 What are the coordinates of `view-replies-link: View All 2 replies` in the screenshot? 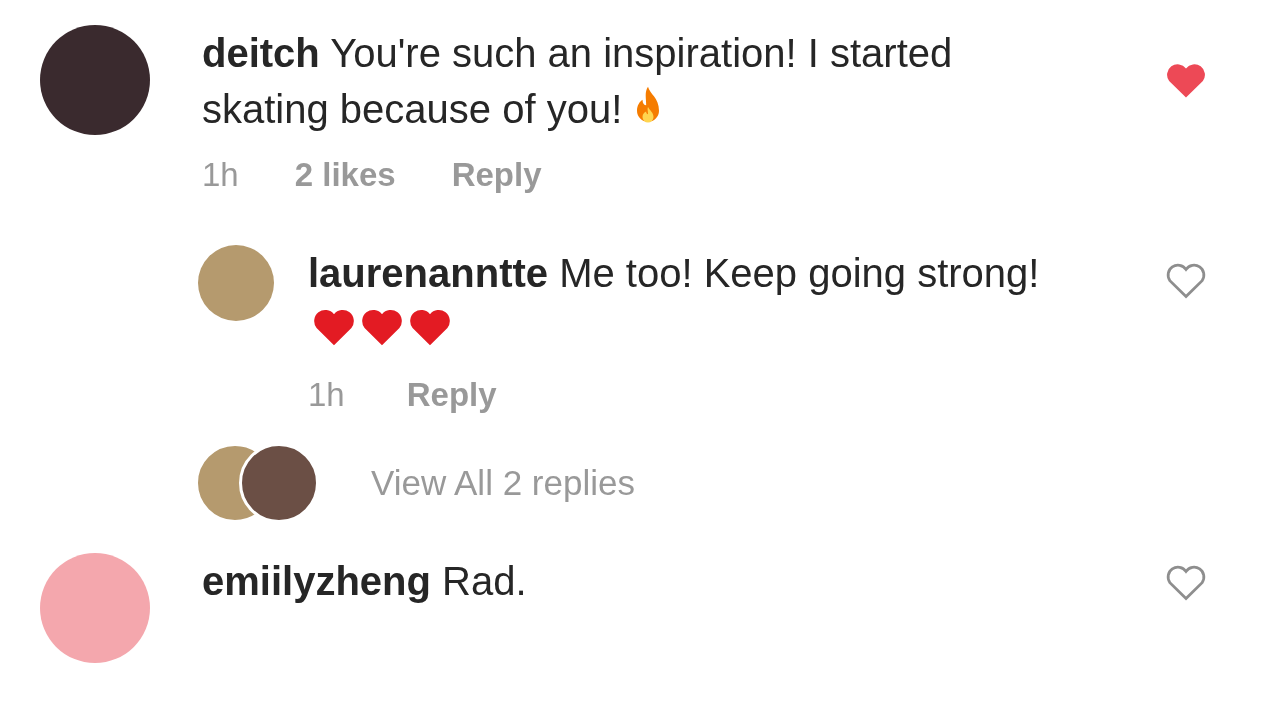 It's located at (503, 483).